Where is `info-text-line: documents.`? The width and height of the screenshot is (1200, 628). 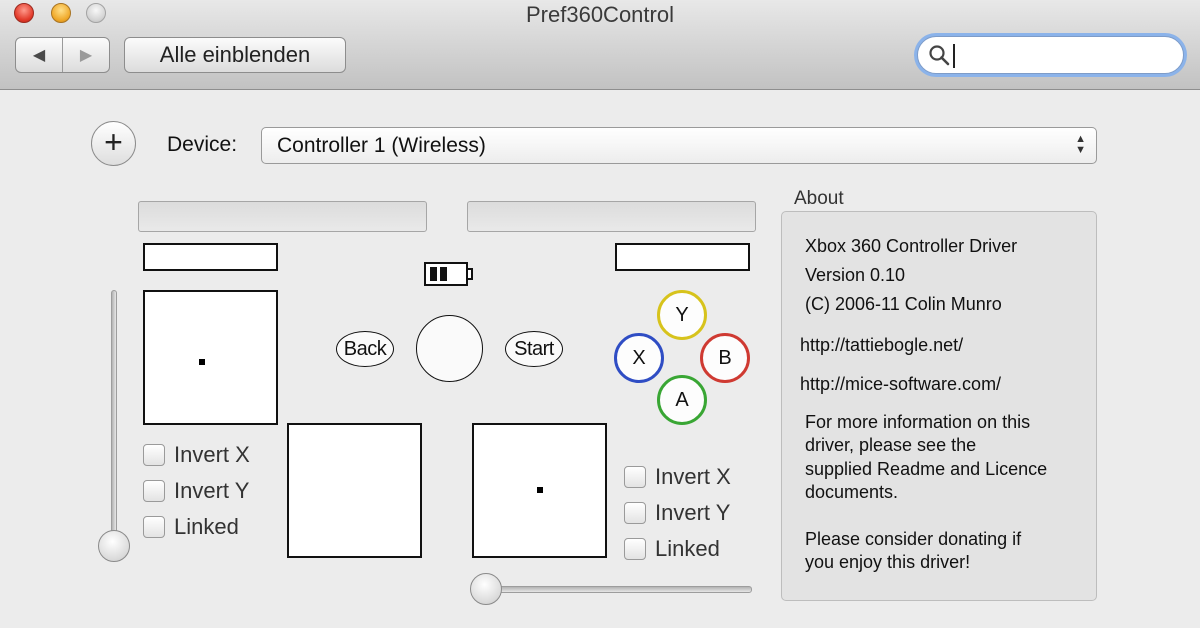
info-text-line: documents. is located at coordinates (852, 492).